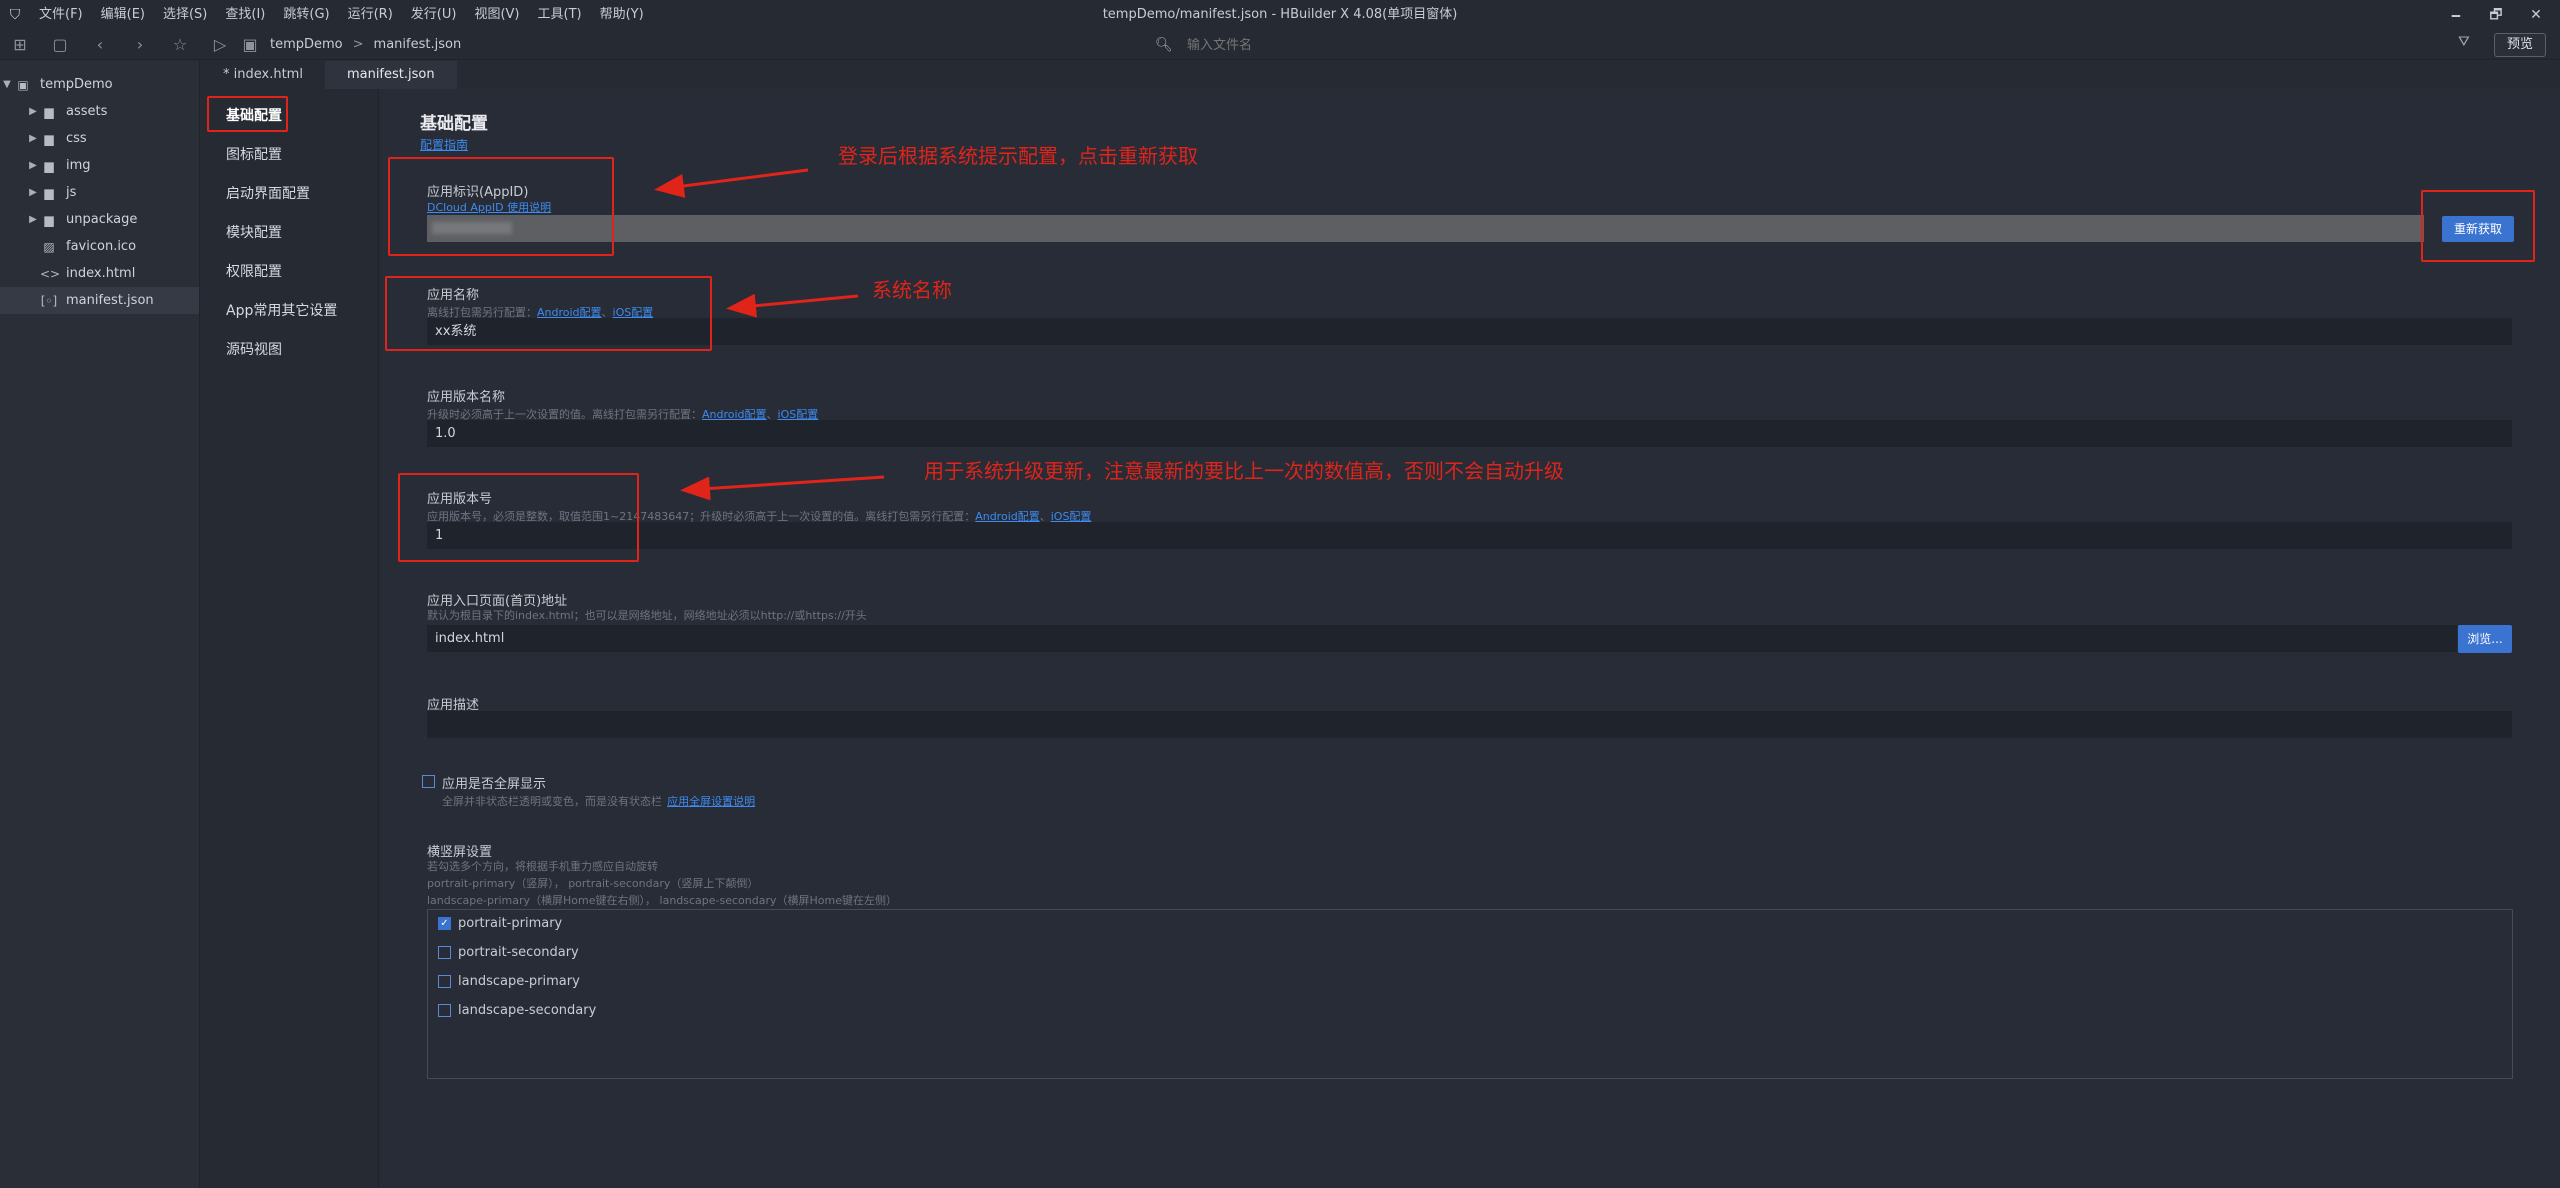 The width and height of the screenshot is (2560, 1188). What do you see at coordinates (510, 923) in the screenshot?
I see `orientation-option-label: portrait-primary` at bounding box center [510, 923].